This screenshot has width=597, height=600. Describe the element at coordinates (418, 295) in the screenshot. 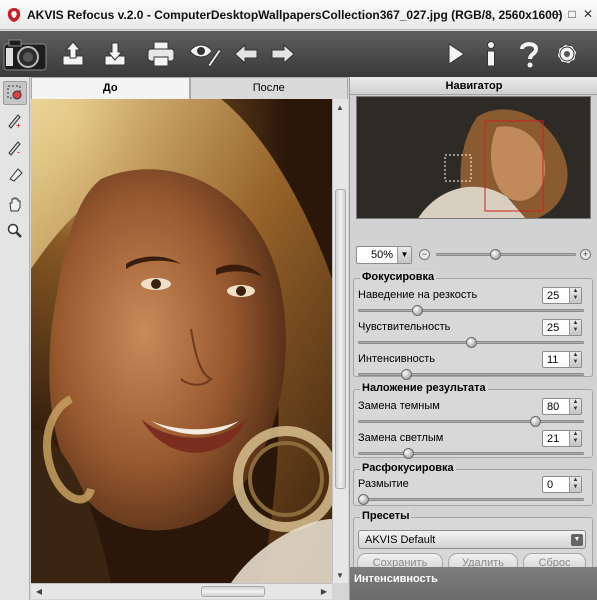

I see `param-label: Наведение на резкость` at that location.